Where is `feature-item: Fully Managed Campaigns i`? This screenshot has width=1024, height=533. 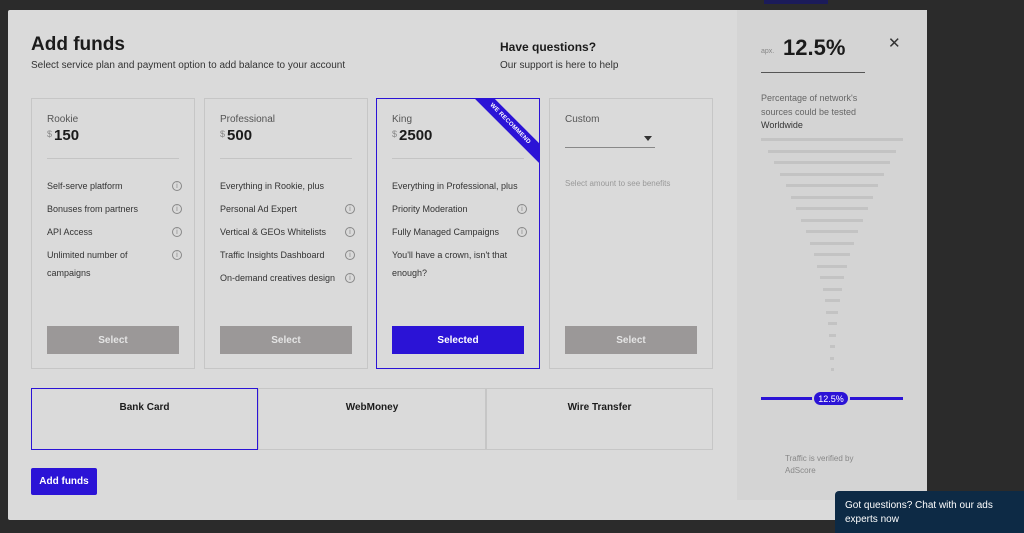 feature-item: Fully Managed Campaigns i is located at coordinates (459, 232).